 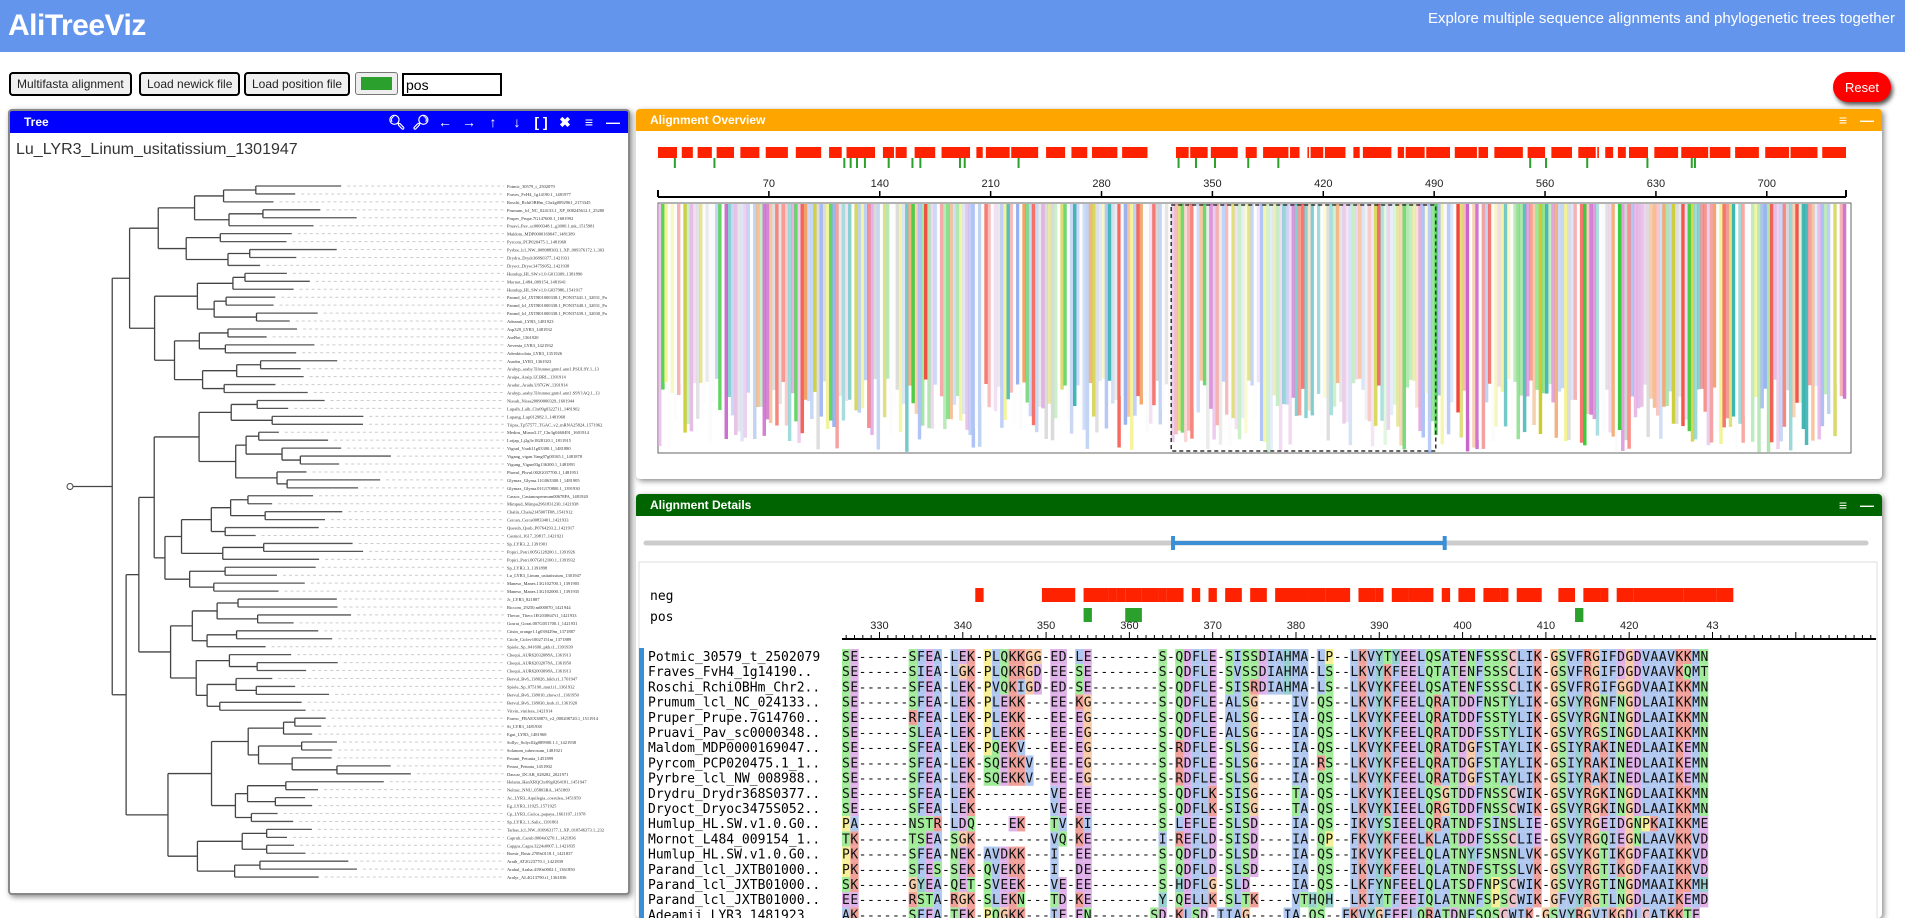 What do you see at coordinates (538, 520) in the screenshot?
I see `tree-leaf-label: Cercan_Cerca00833401_1421933` at bounding box center [538, 520].